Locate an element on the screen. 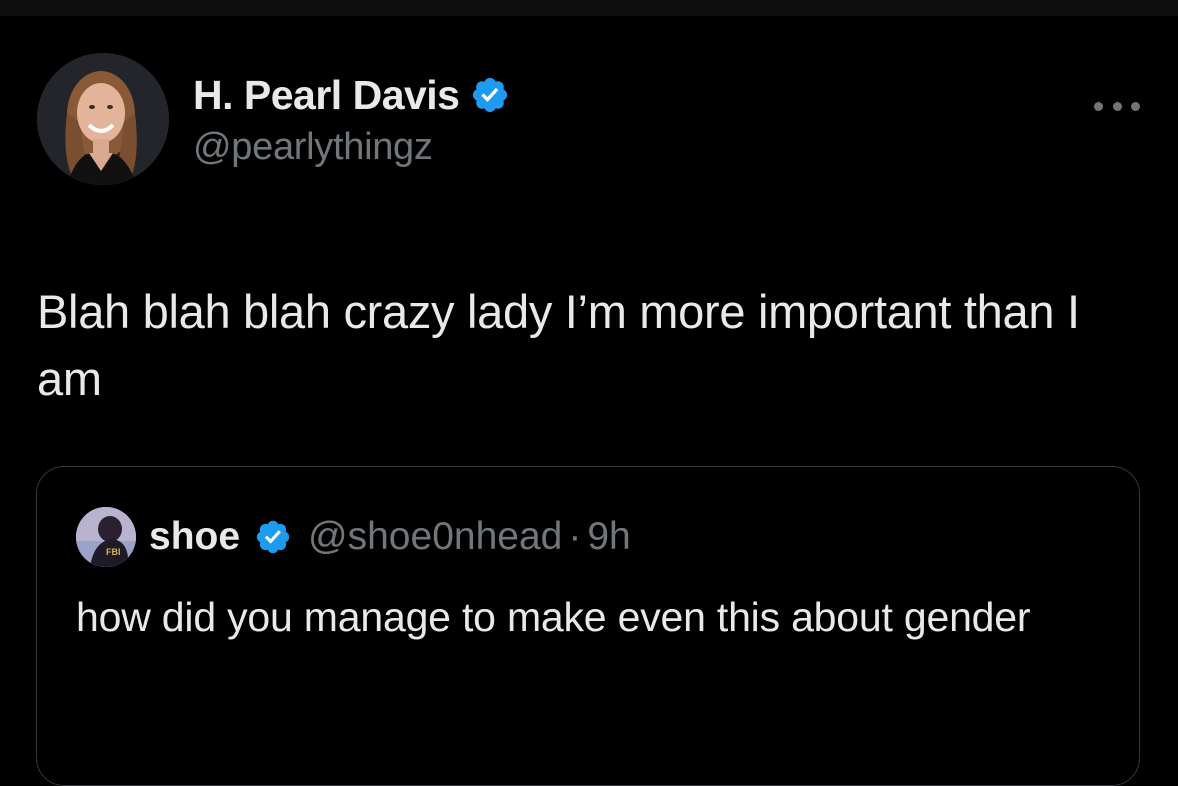 The width and height of the screenshot is (1178, 786). quoted-timestamp: 9h is located at coordinates (608, 537).